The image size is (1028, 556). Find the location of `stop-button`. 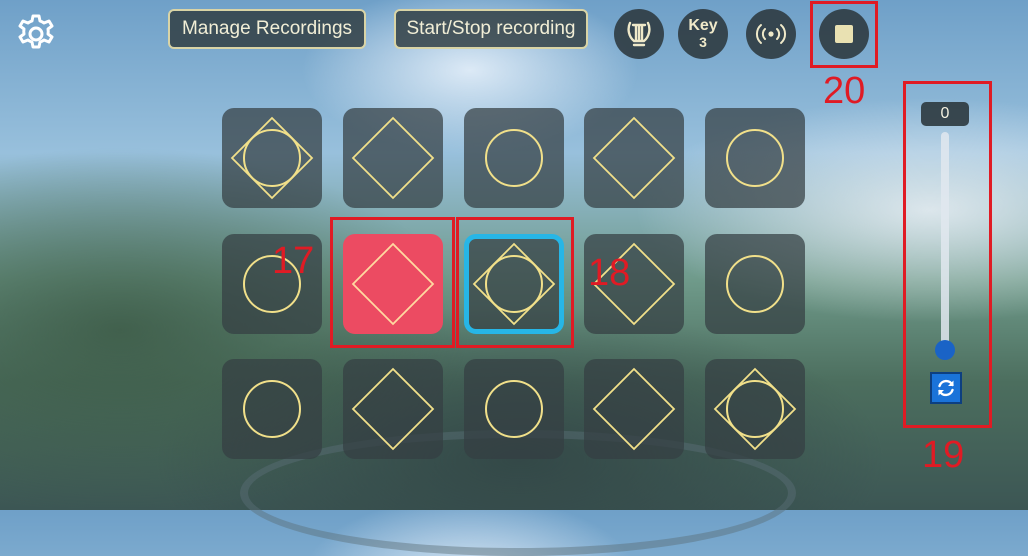

stop-button is located at coordinates (844, 34).